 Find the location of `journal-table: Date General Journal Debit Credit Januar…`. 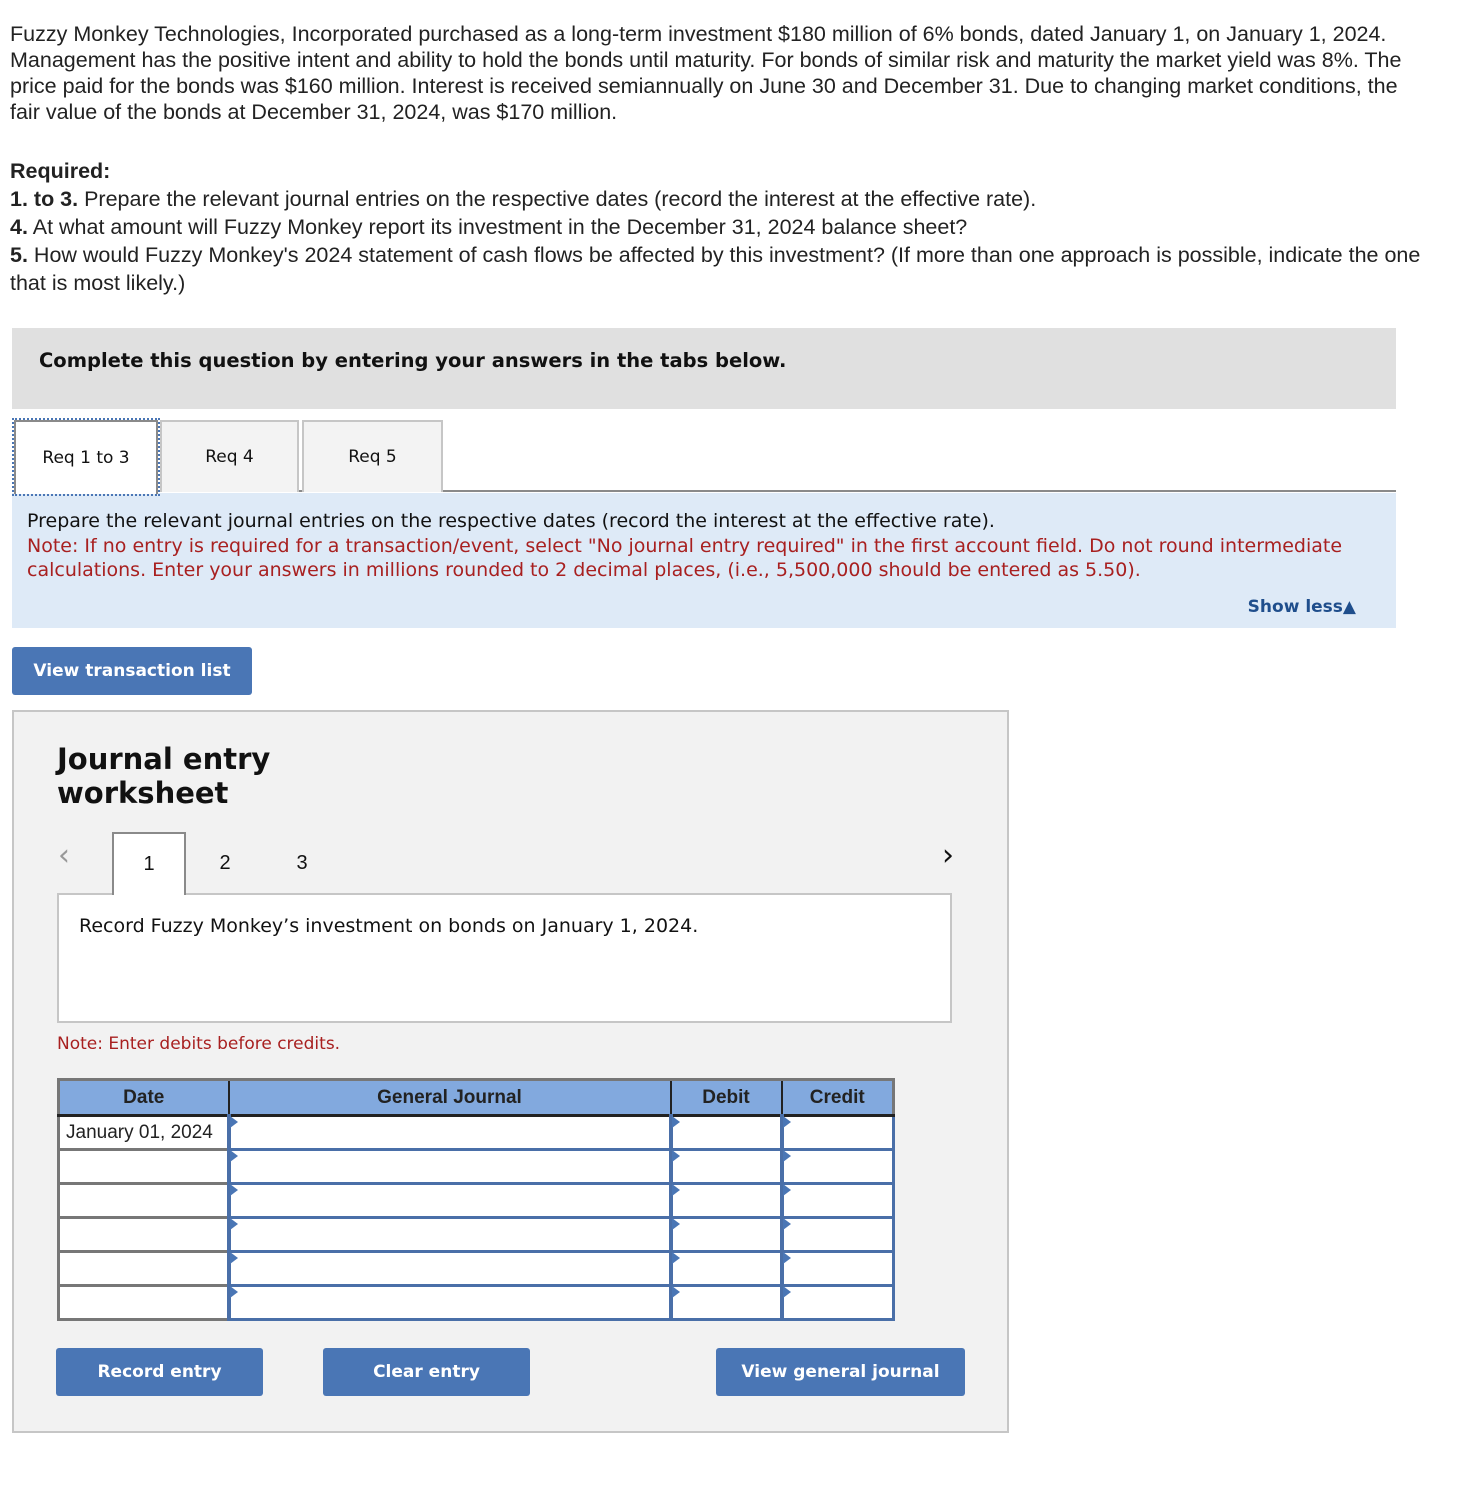

journal-table: Date General Journal Debit Credit Januar… is located at coordinates (476, 1199).